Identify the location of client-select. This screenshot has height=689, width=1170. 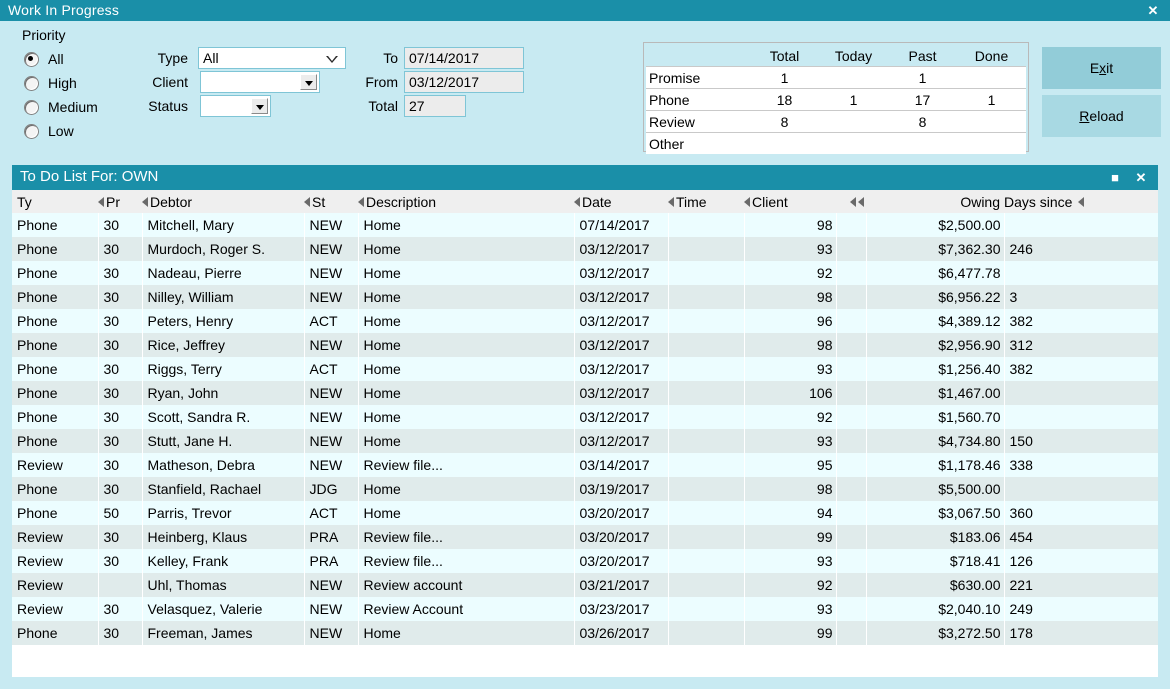
(260, 82).